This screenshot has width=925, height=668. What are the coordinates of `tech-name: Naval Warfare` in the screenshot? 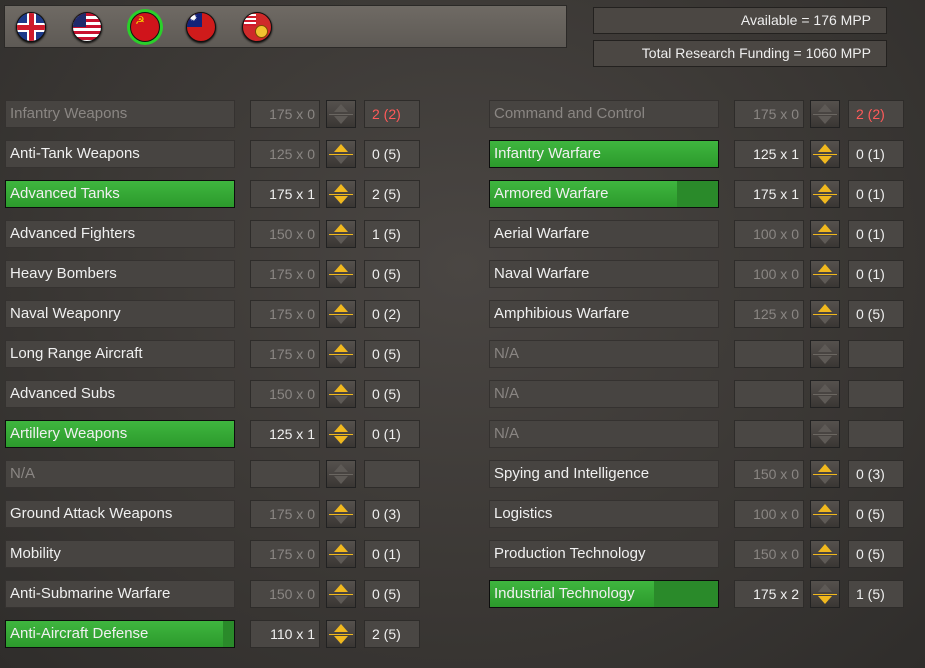 It's located at (604, 274).